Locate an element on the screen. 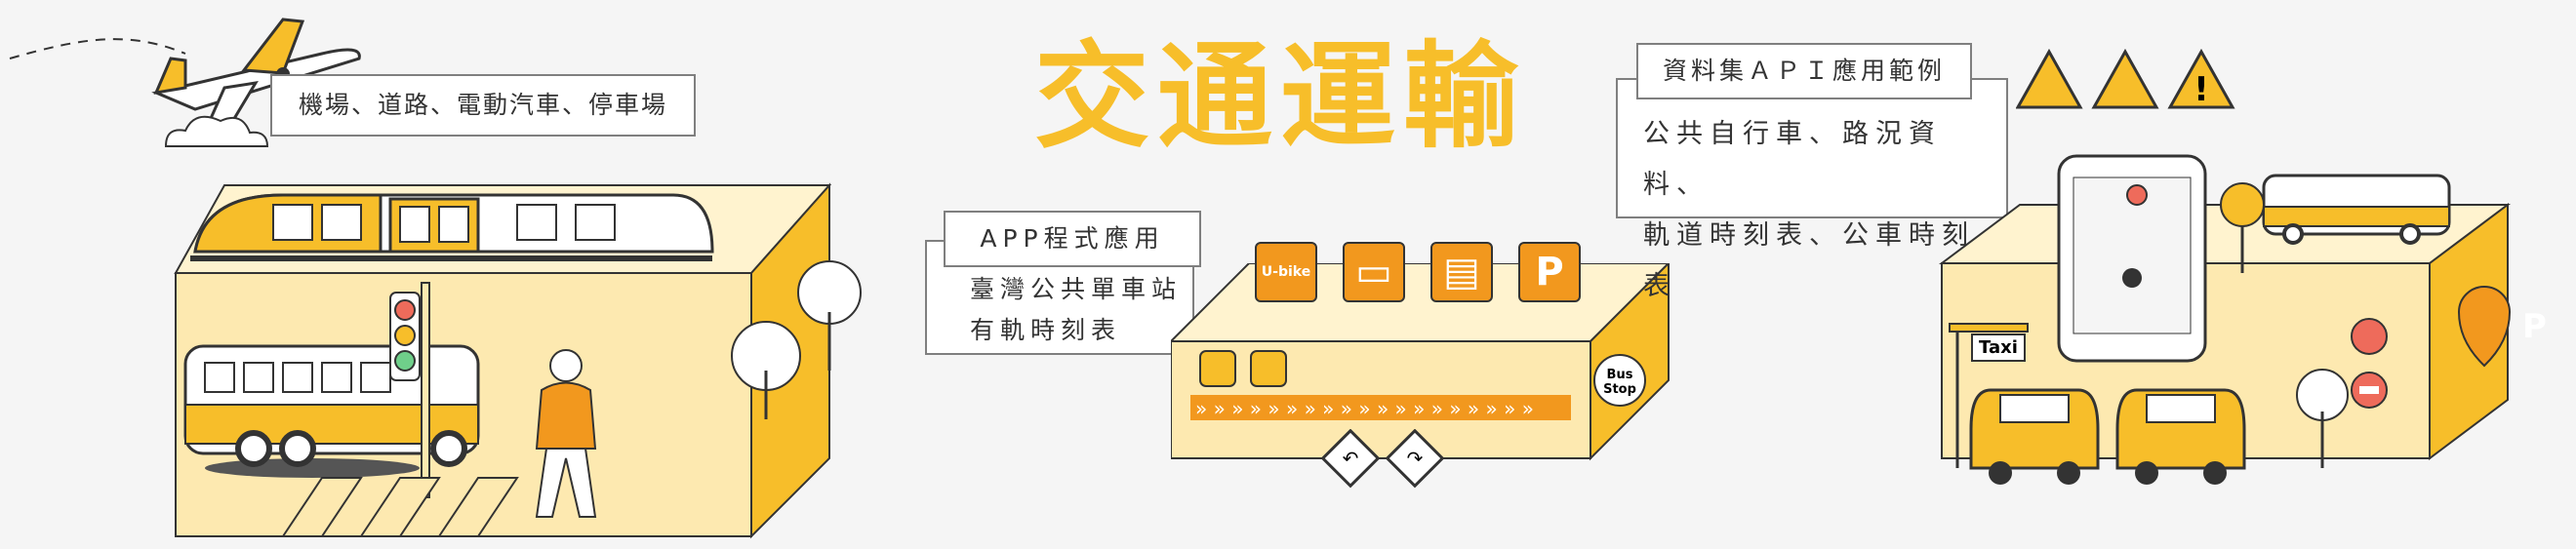  taxi-stand-sign: Taxi is located at coordinates (1998, 347).